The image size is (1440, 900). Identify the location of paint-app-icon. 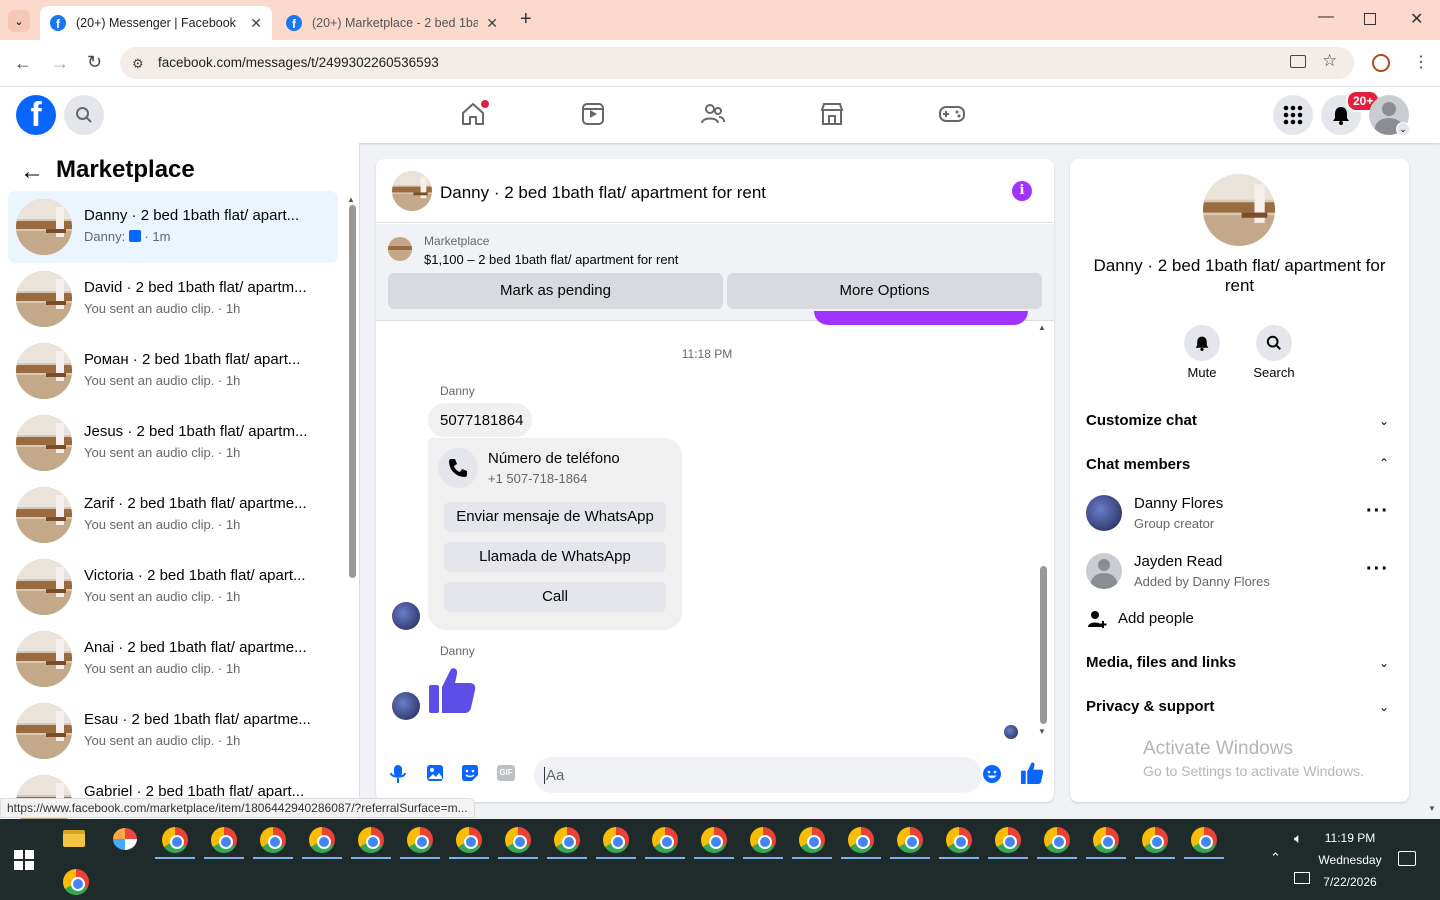
(125, 839).